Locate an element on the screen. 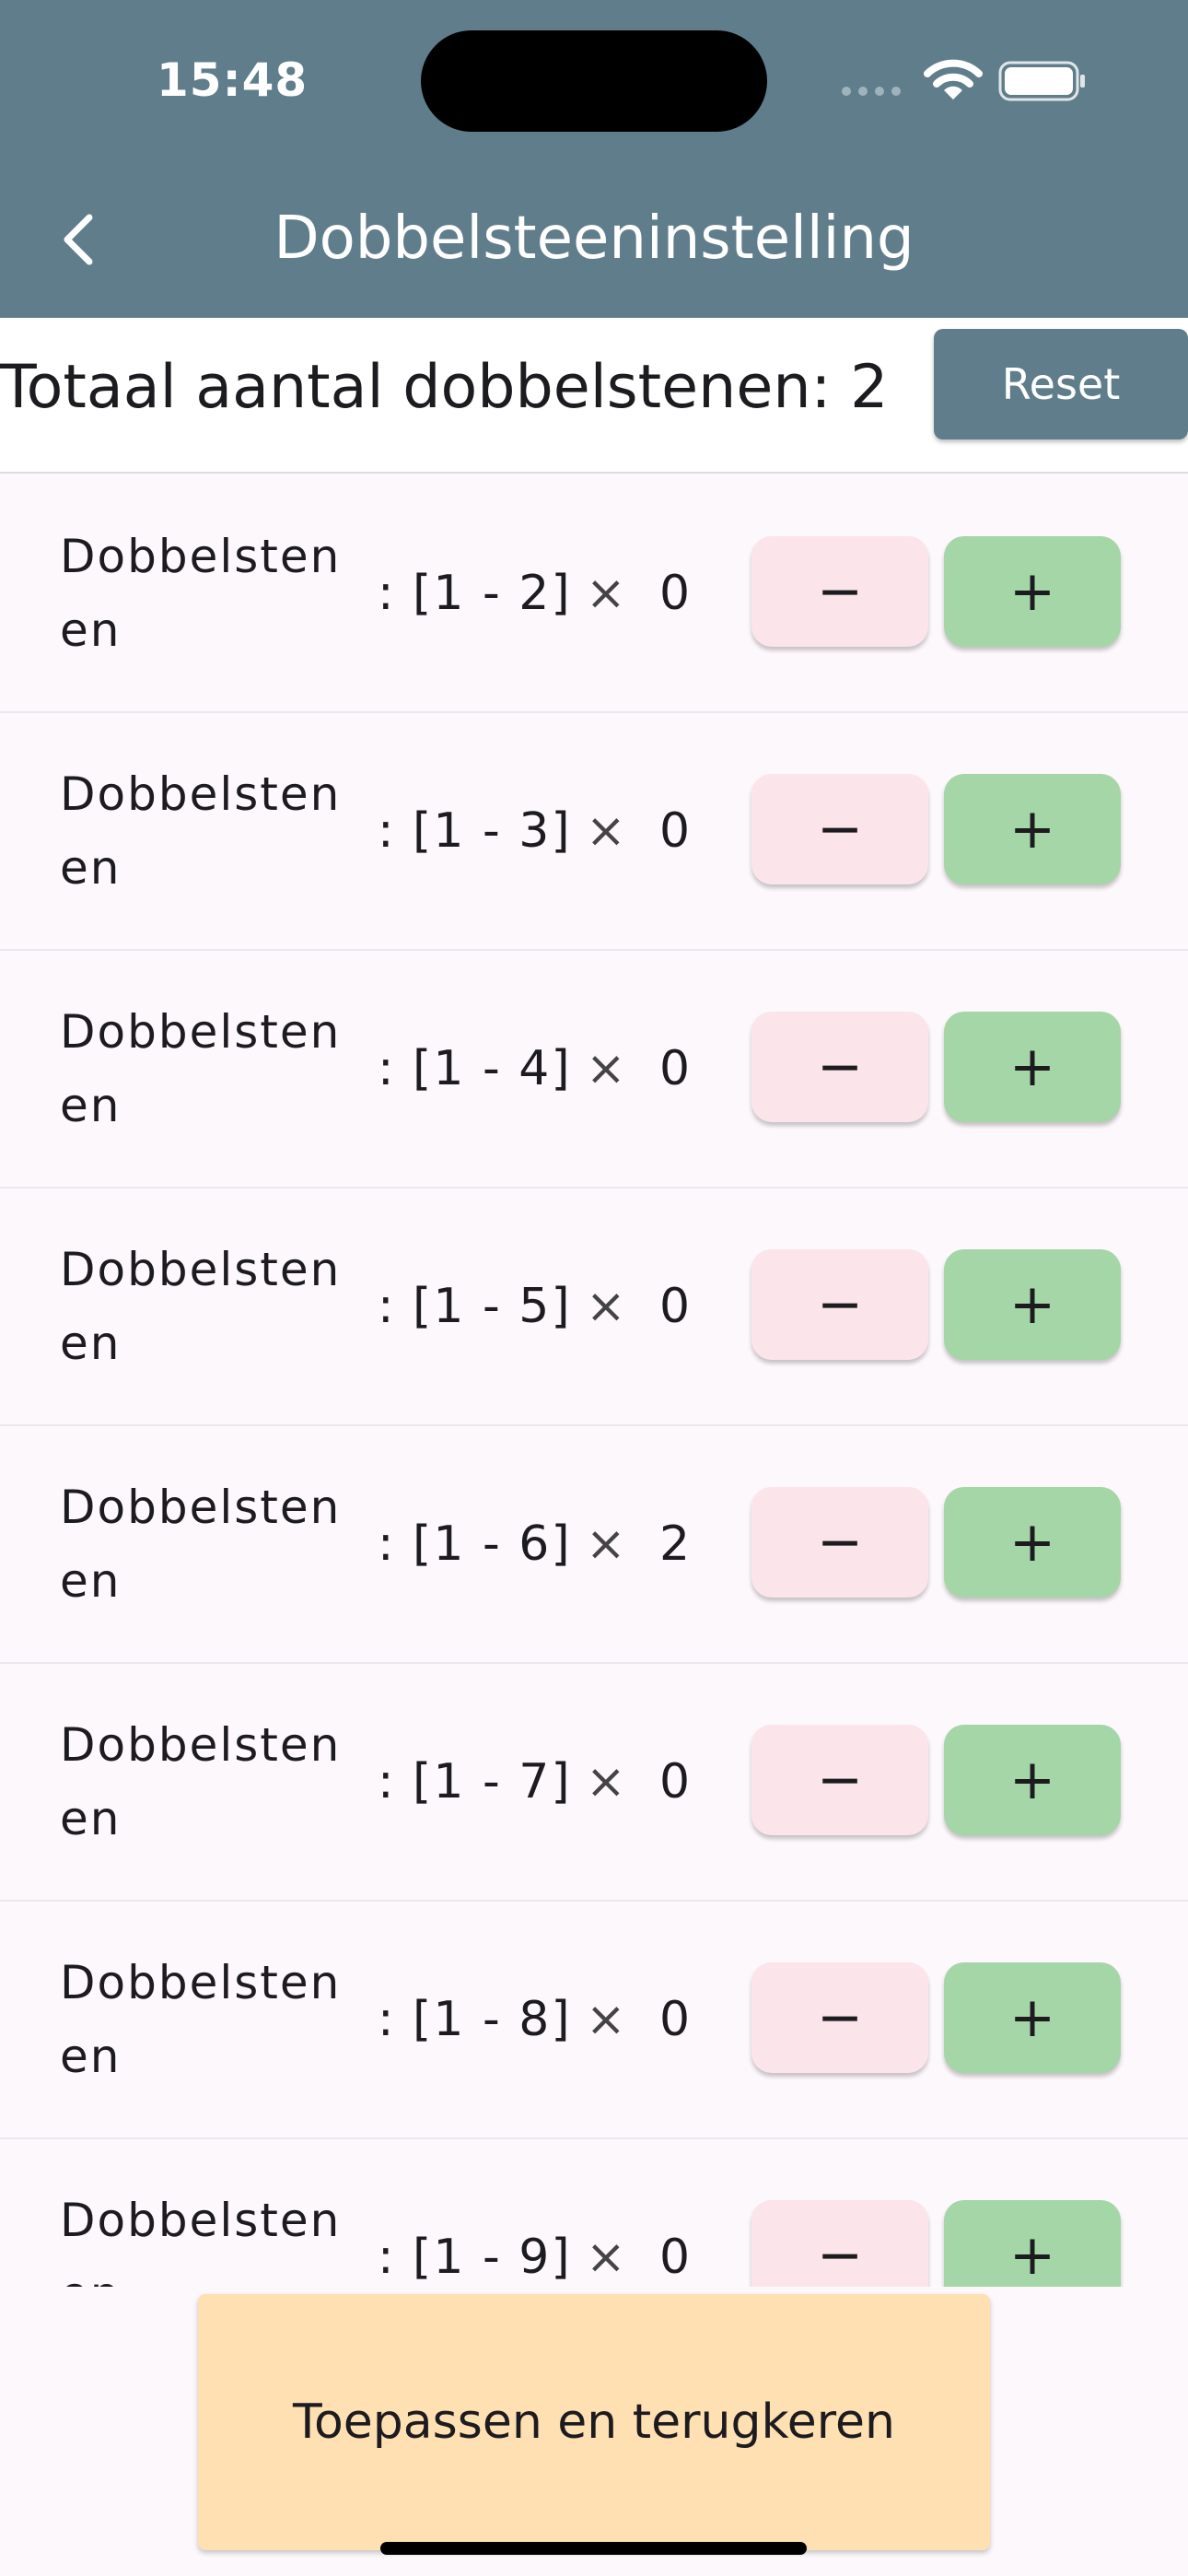  dice-range: : [1 - 4] is located at coordinates (475, 1068).